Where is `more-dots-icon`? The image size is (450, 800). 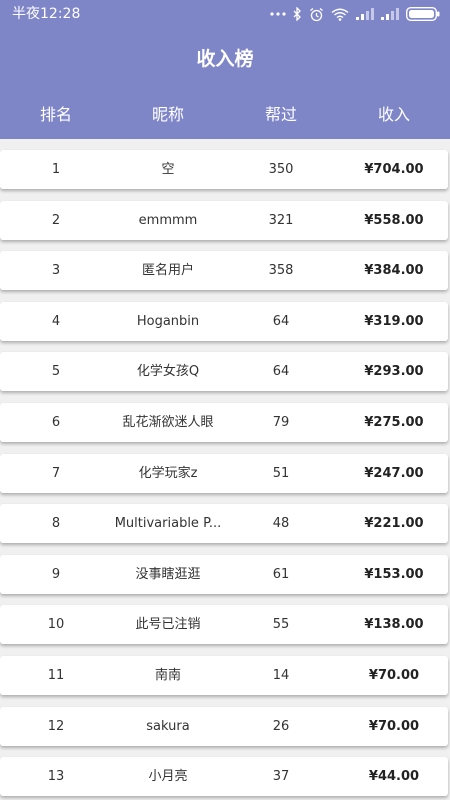 more-dots-icon is located at coordinates (278, 14).